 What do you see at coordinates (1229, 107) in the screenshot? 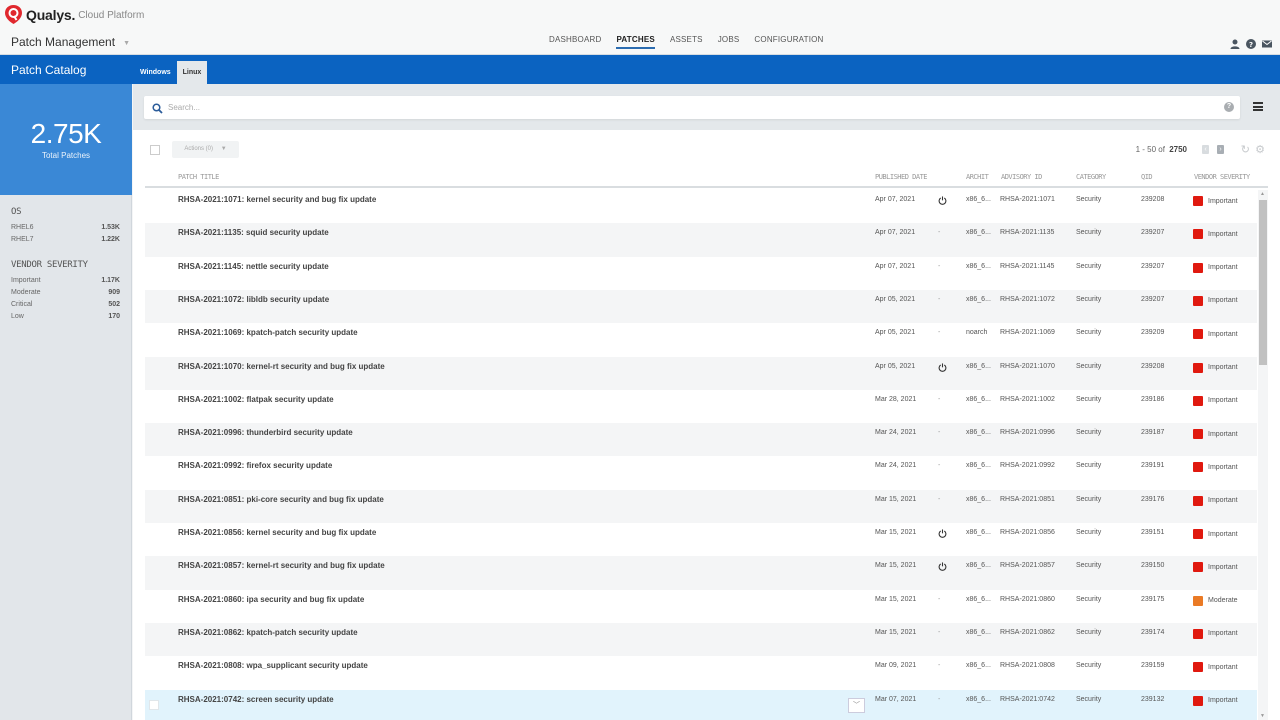
I see `search-help-icon: ?` at bounding box center [1229, 107].